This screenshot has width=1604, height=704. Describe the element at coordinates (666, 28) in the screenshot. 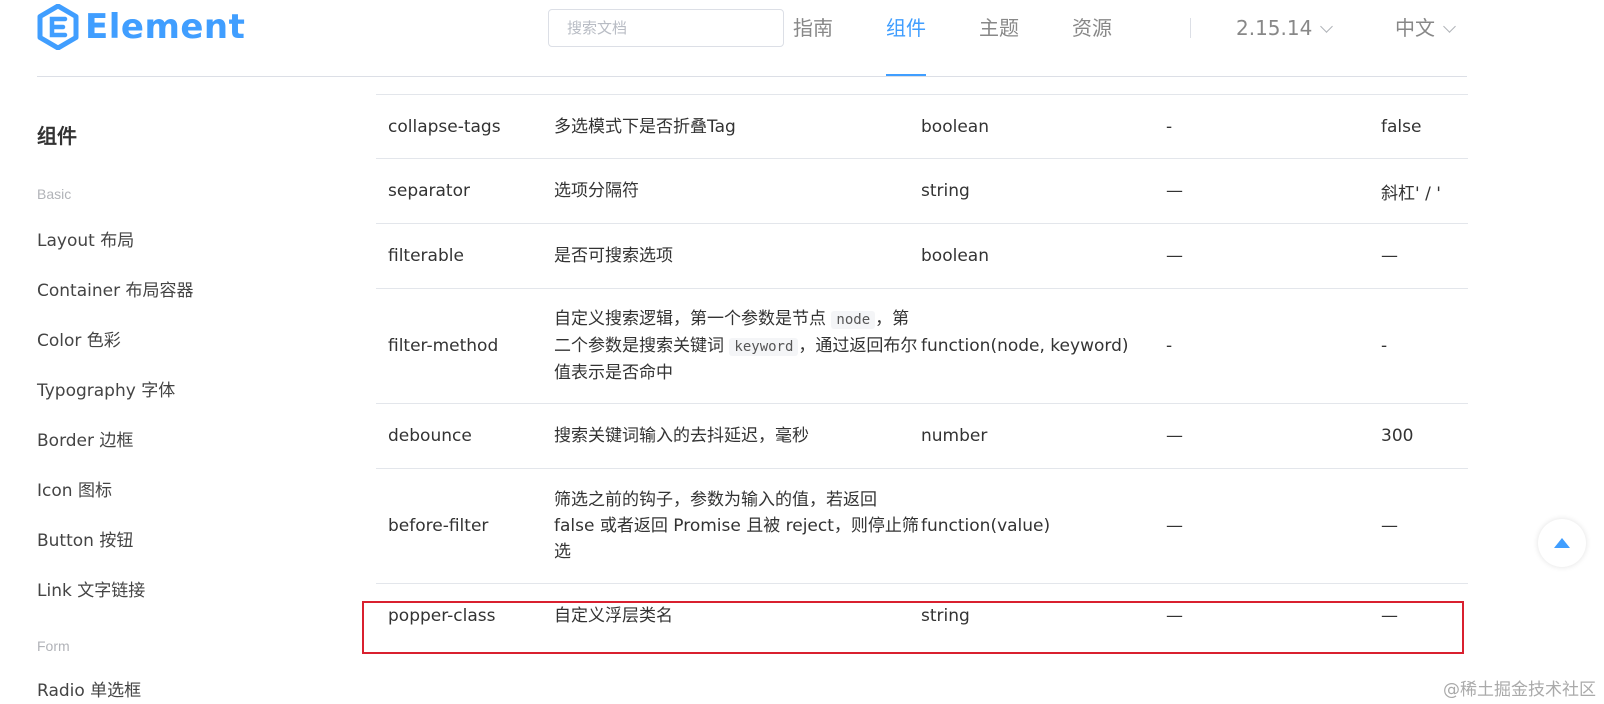

I see `search-input` at that location.